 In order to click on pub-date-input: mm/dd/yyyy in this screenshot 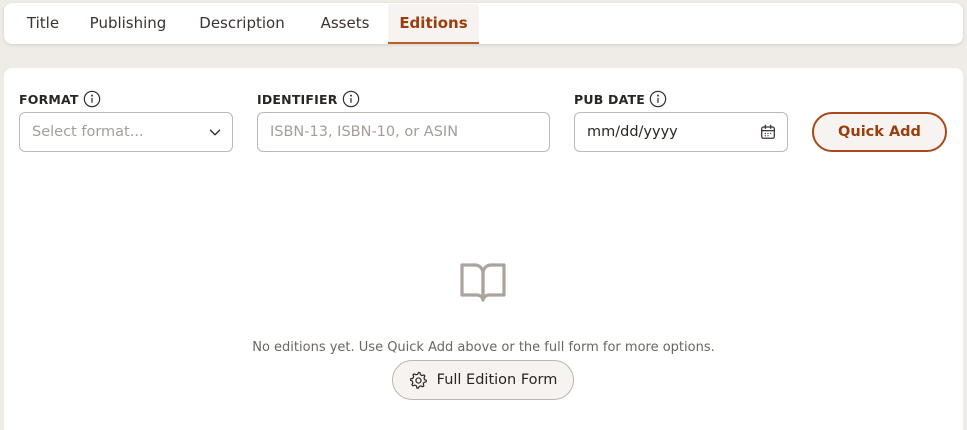, I will do `click(681, 132)`.